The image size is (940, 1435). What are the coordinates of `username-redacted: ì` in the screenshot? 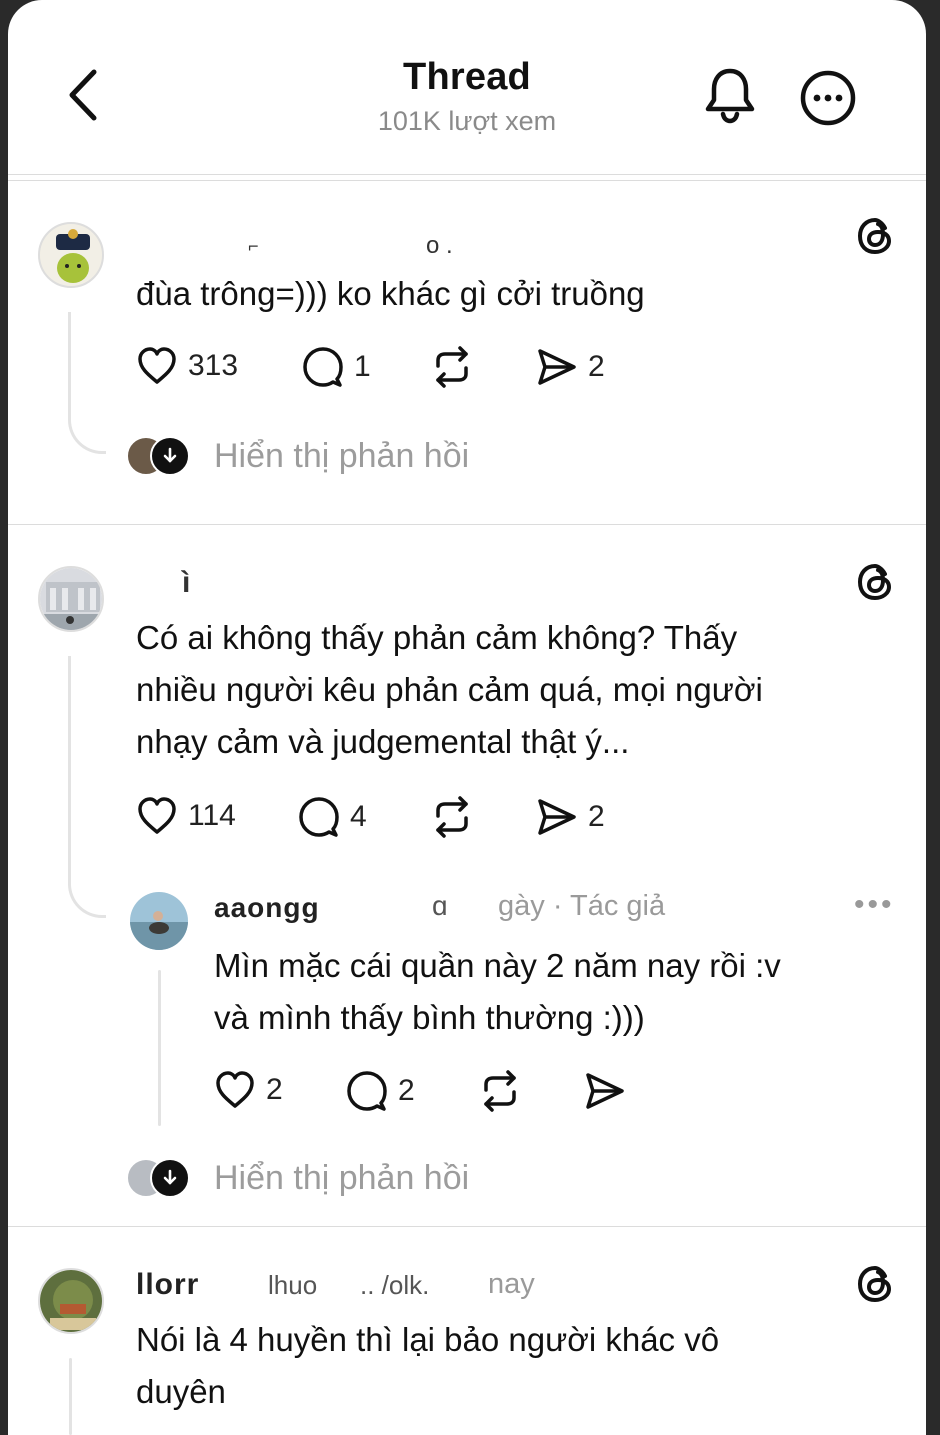 It's located at (186, 582).